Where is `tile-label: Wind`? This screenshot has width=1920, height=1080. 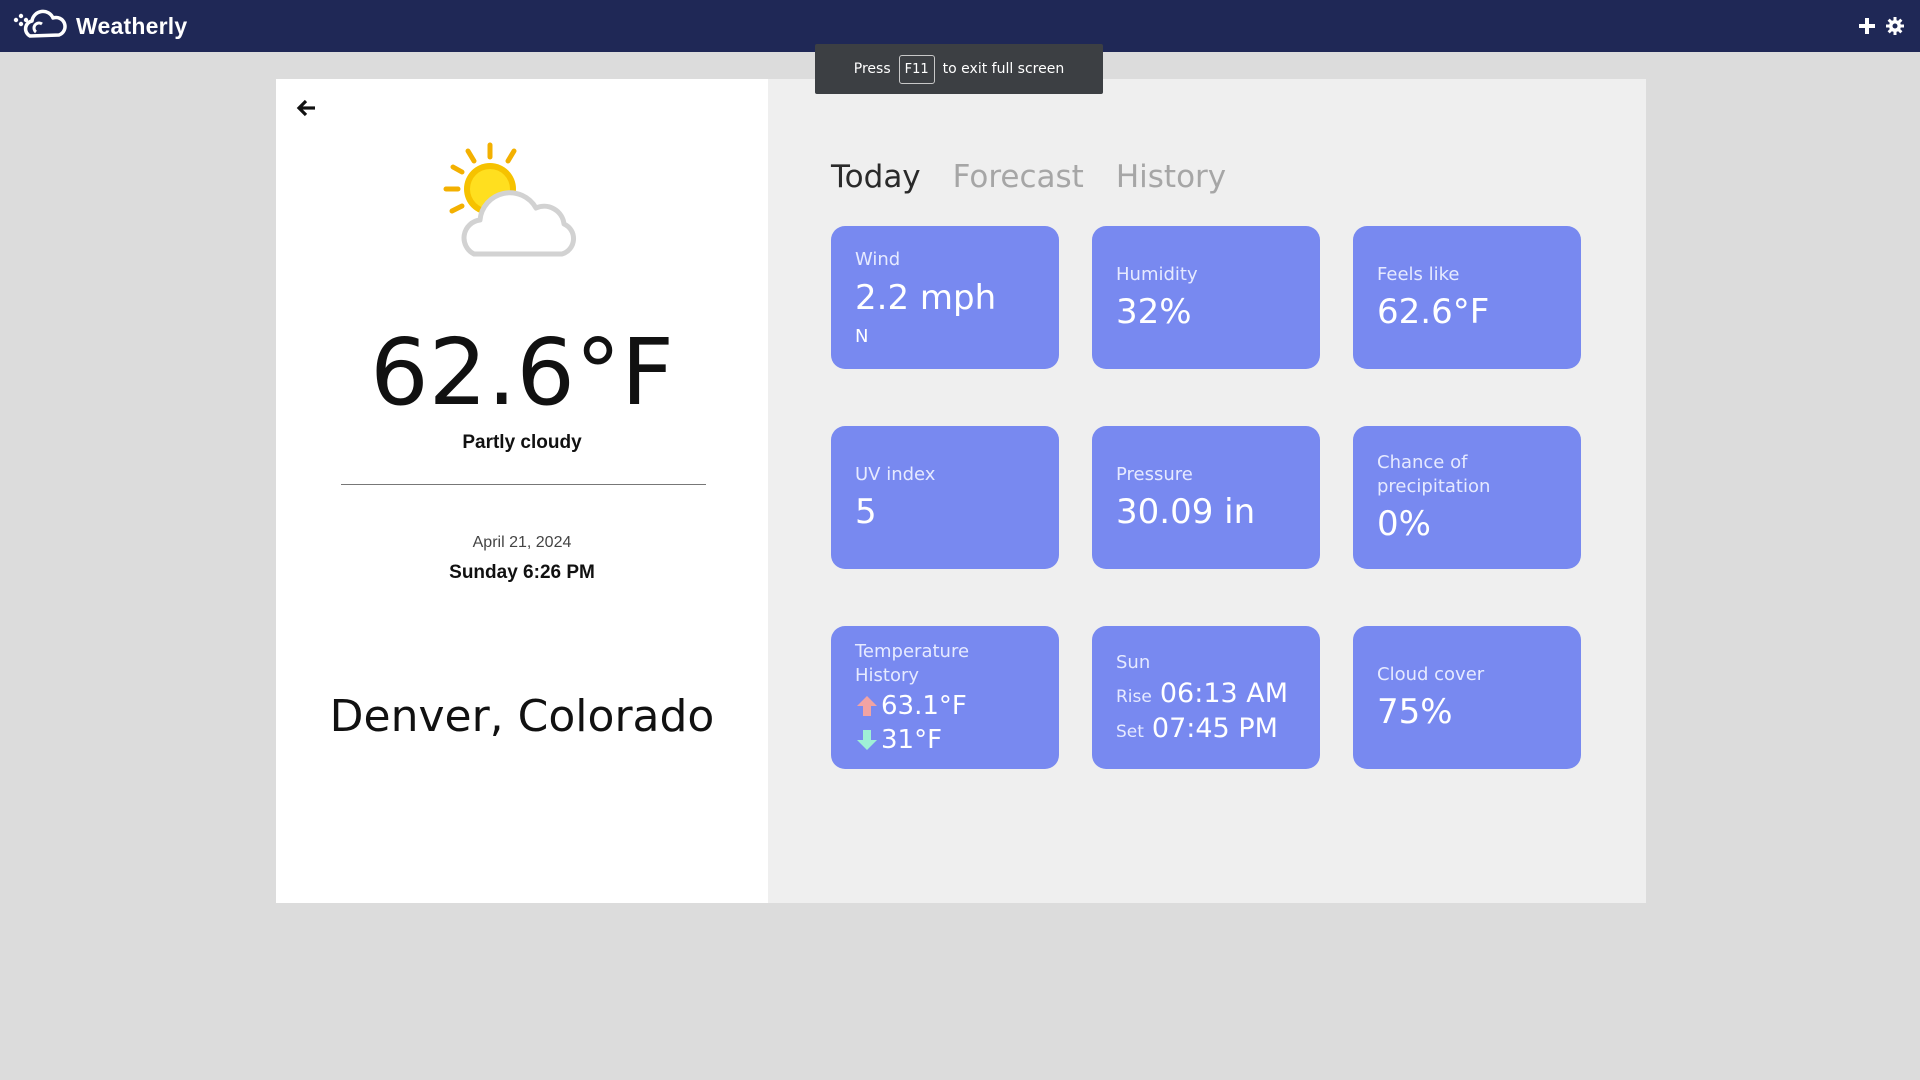 tile-label: Wind is located at coordinates (878, 260).